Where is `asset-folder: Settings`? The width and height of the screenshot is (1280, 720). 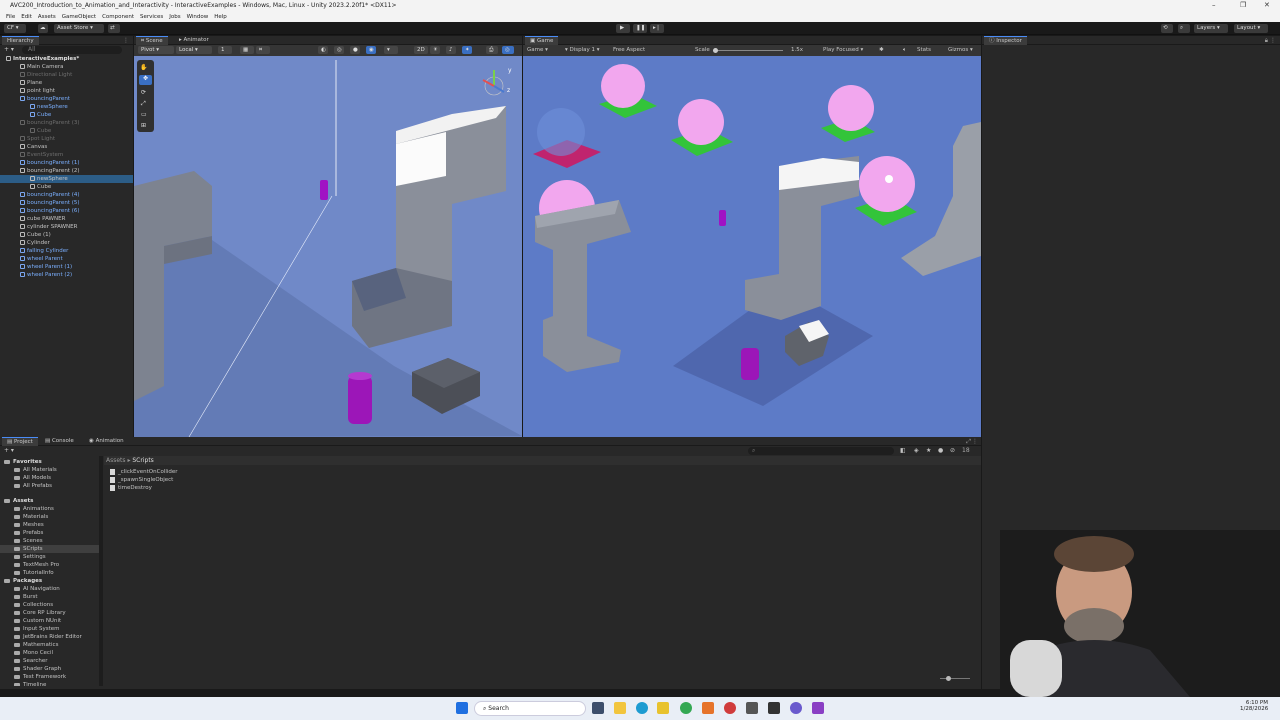 asset-folder: Settings is located at coordinates (49, 557).